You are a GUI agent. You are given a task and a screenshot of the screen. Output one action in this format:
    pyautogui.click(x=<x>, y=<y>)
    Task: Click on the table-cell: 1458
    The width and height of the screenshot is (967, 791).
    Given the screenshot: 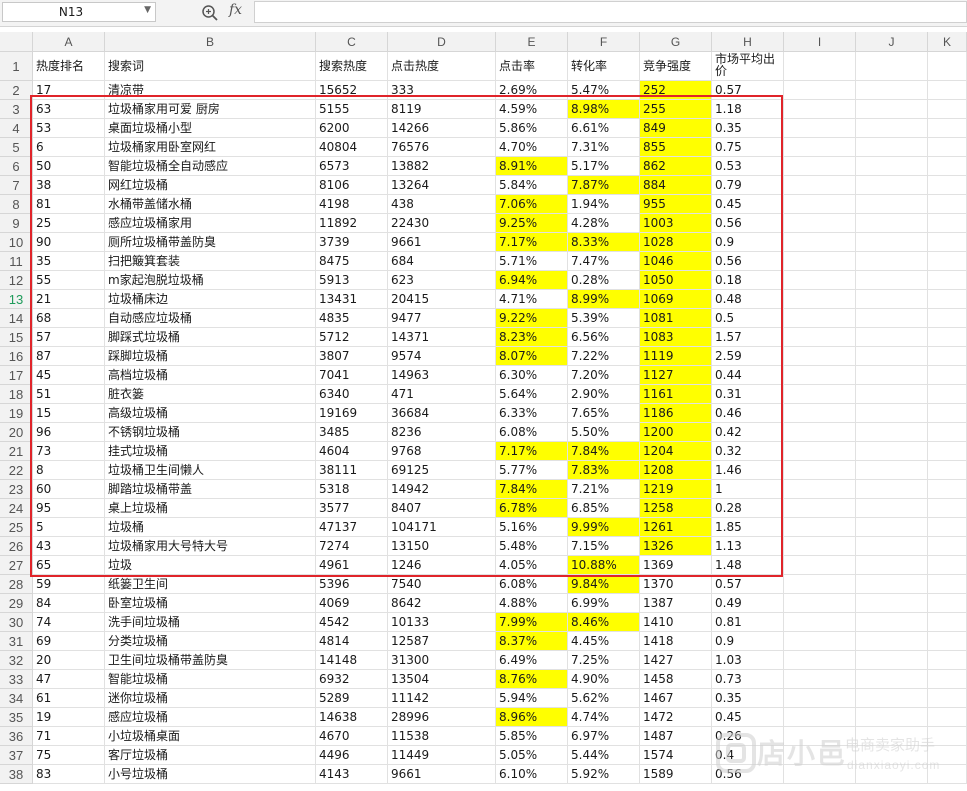 What is the action you would take?
    pyautogui.click(x=676, y=679)
    